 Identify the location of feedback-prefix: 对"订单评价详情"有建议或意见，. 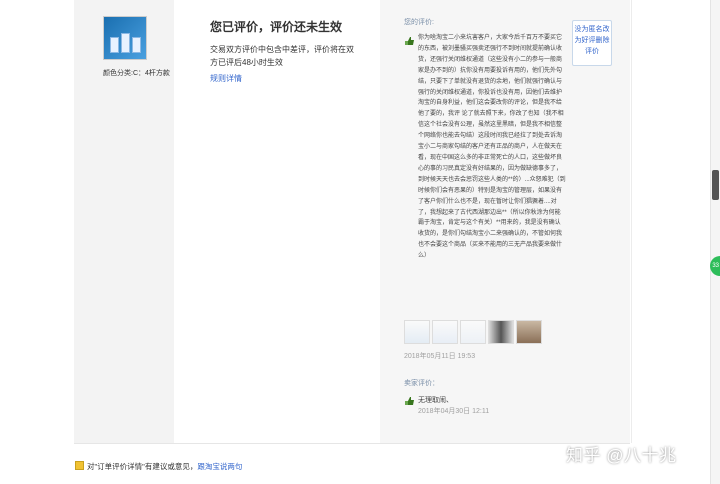
(142, 466).